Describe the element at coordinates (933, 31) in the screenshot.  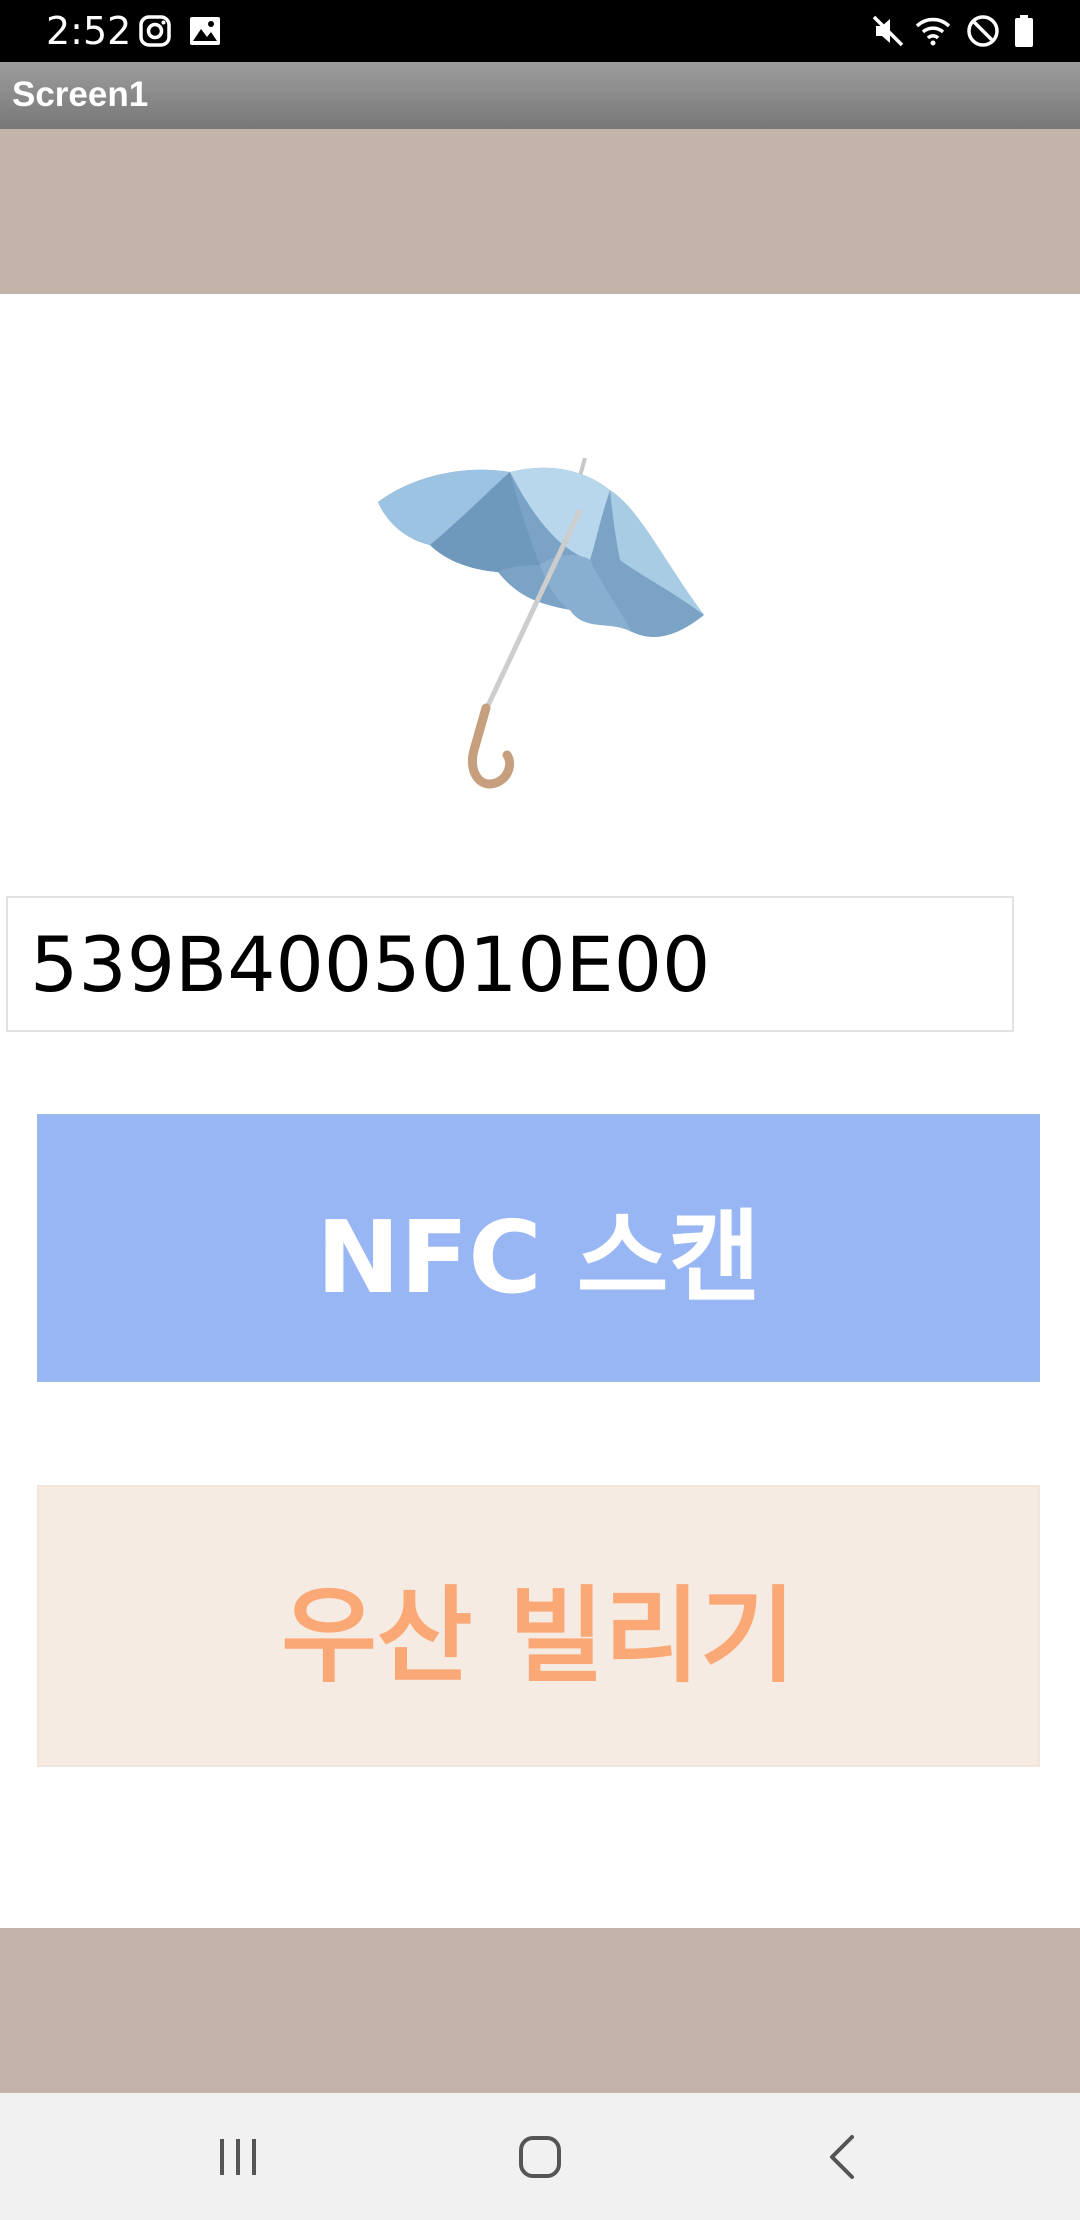
I see `wifi-icon` at that location.